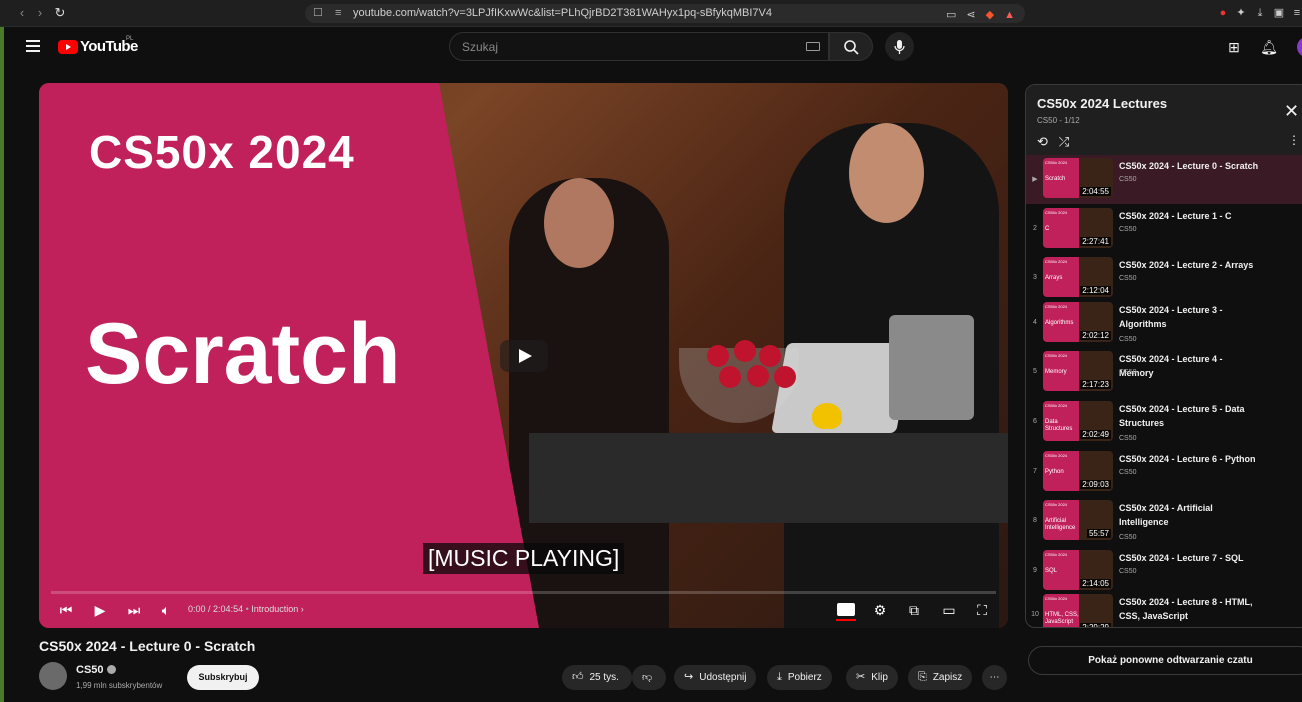 The width and height of the screenshot is (1302, 702). What do you see at coordinates (1078, 178) in the screenshot?
I see `item-thumbnail: CS50x 2024 Scratch 2:04:55` at bounding box center [1078, 178].